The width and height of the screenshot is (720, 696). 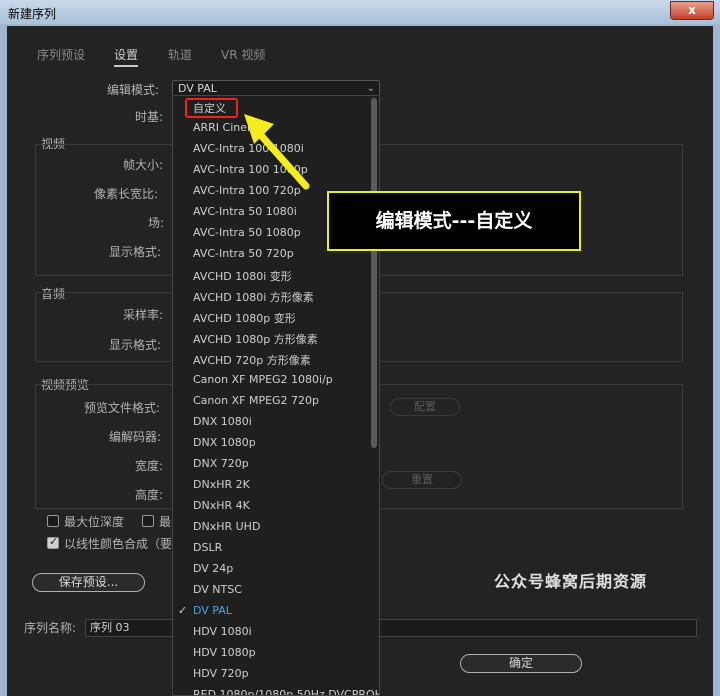 What do you see at coordinates (53, 542) in the screenshot?
I see `linear-color-checkbox` at bounding box center [53, 542].